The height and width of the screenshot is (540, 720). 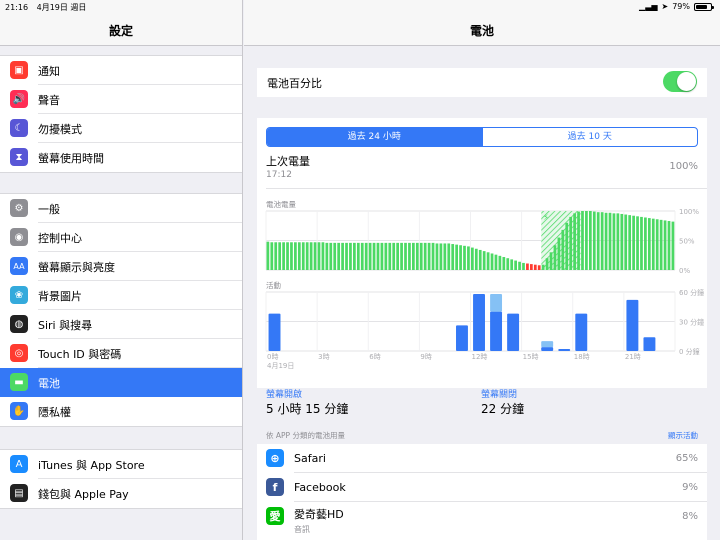 I want to click on app-store-icon: A, so click(x=19, y=464).